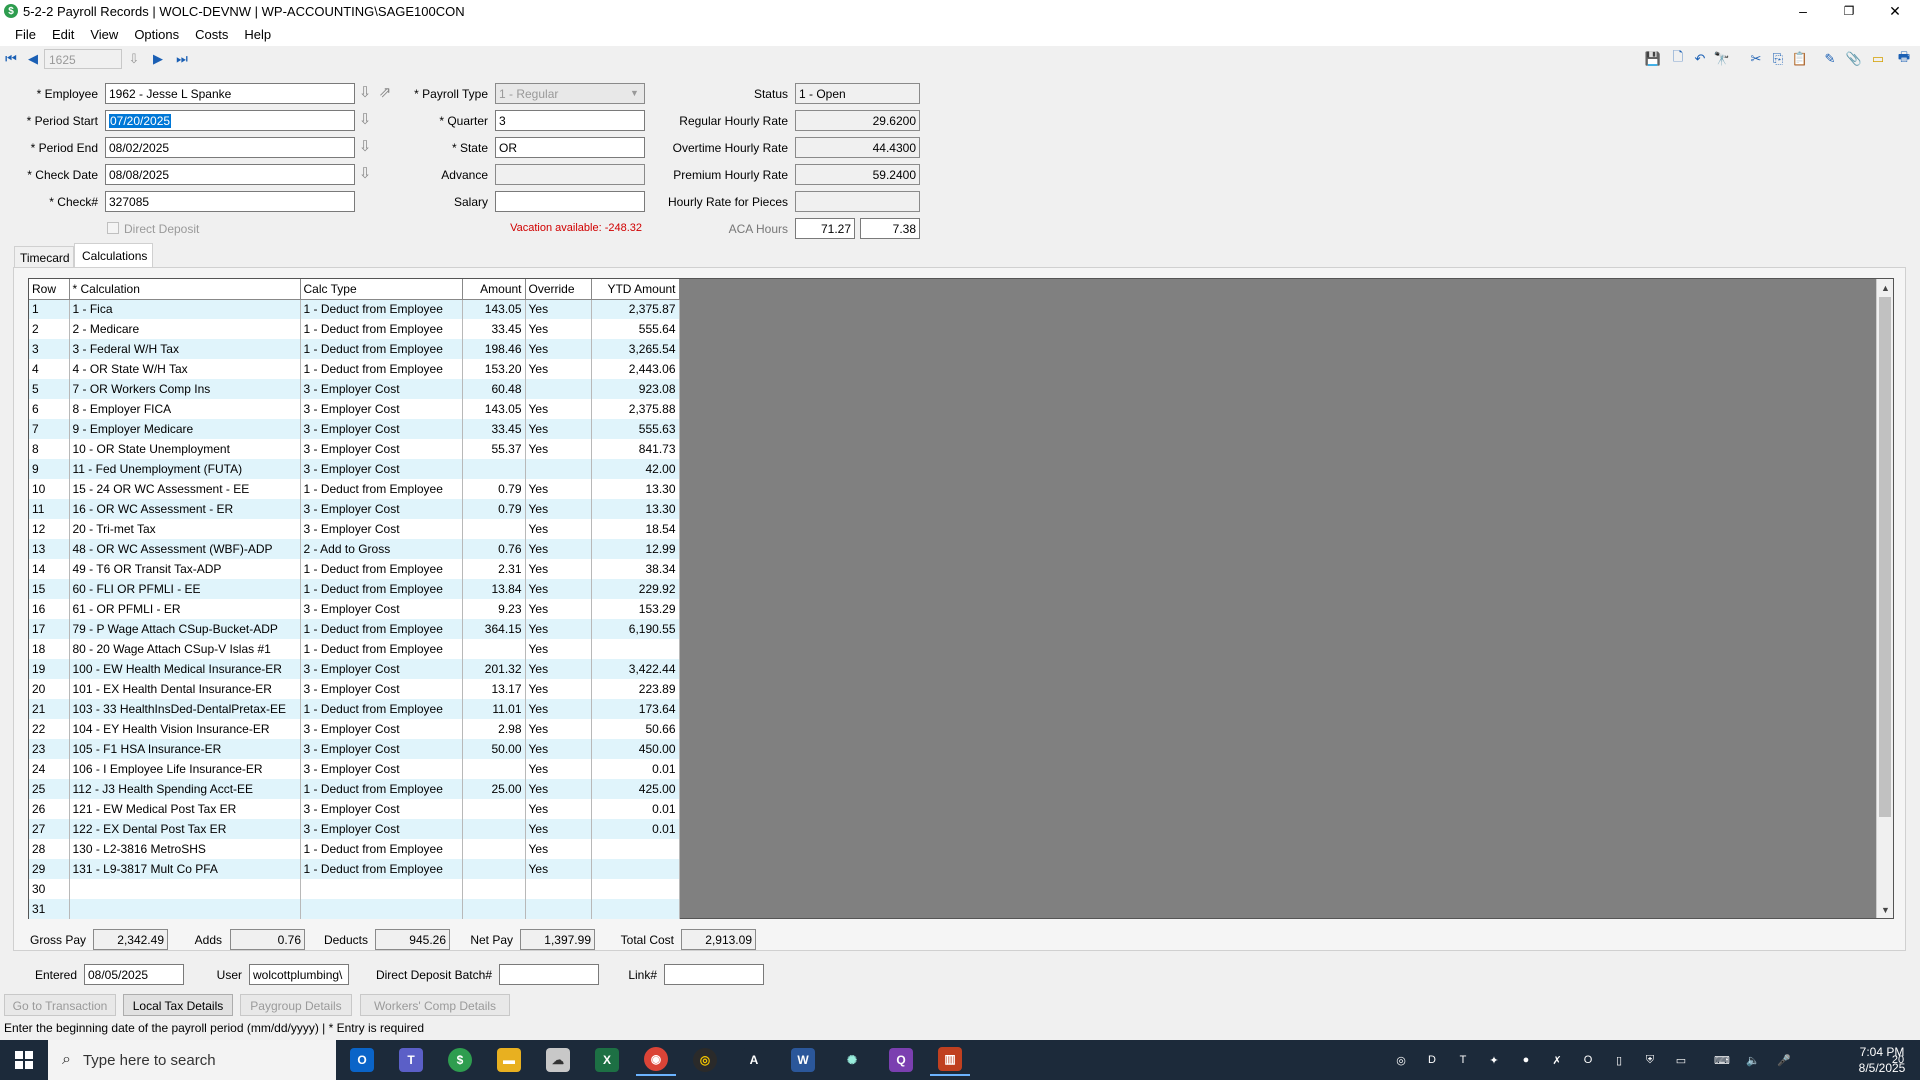 This screenshot has width=1920, height=1080. I want to click on cell-calculation: 7 - OR Workers Comp Ins, so click(185, 389).